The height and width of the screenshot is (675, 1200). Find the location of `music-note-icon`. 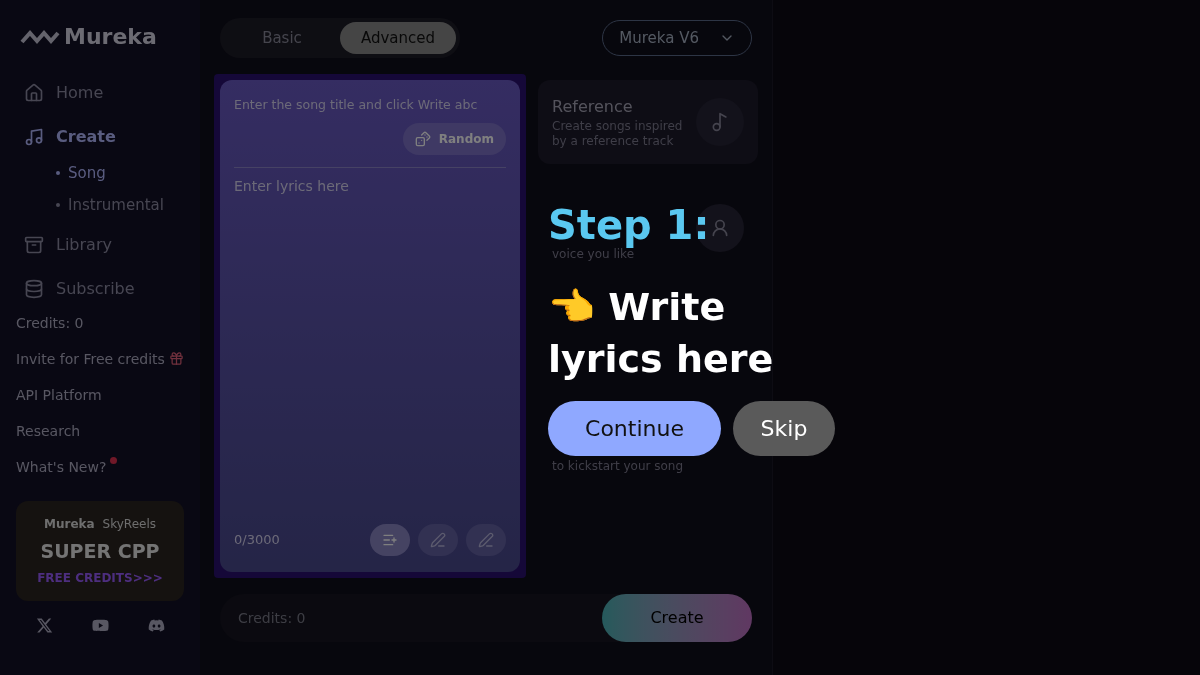

music-note-icon is located at coordinates (34, 137).